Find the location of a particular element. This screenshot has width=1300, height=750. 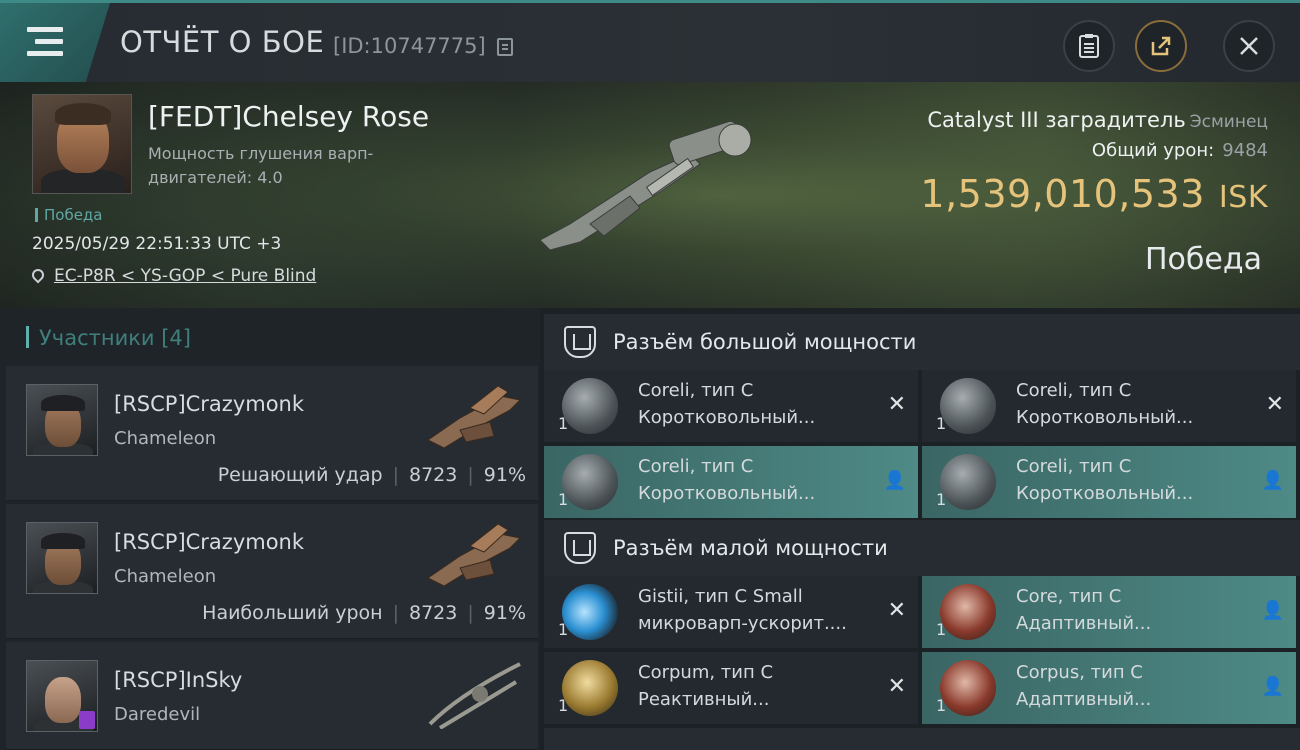

module-slot: 1 Core, тип C Адаптивный... 👤 is located at coordinates (1109, 612).